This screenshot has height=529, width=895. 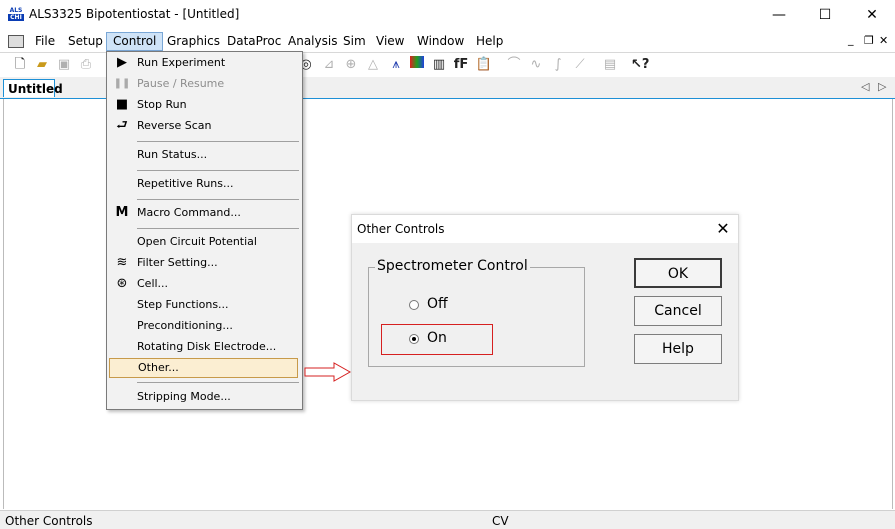 What do you see at coordinates (417, 65) in the screenshot?
I see `color-icon` at bounding box center [417, 65].